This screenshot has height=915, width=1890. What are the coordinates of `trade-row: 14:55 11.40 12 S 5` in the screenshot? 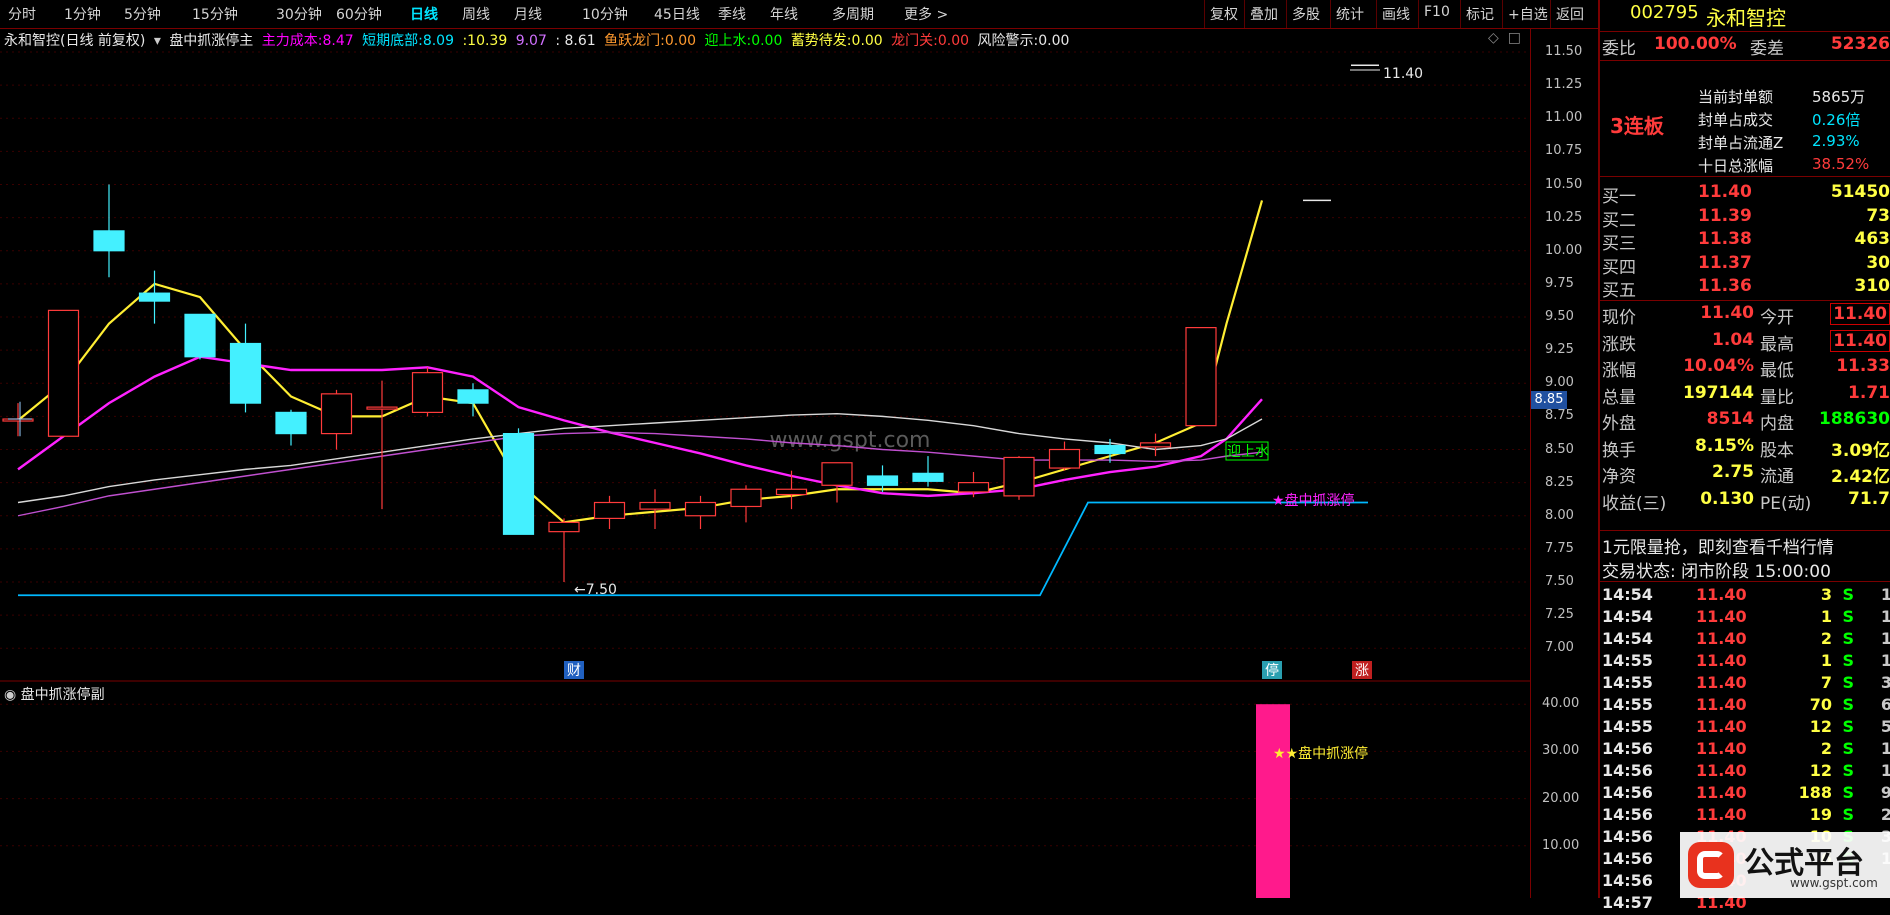 It's located at (1745, 728).